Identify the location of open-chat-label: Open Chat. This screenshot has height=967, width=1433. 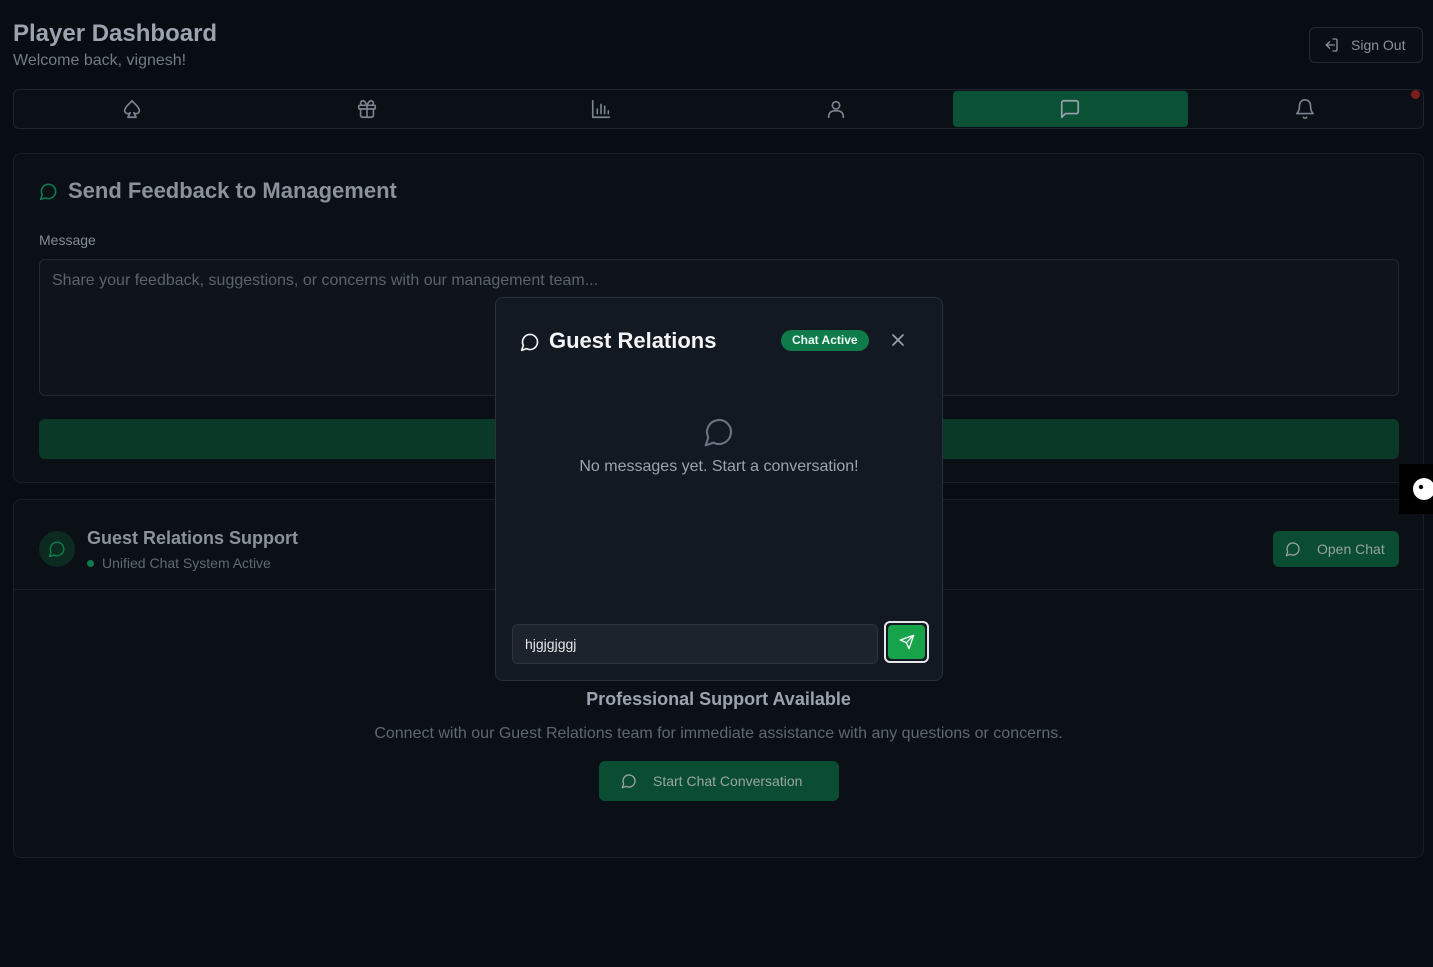
(1351, 549).